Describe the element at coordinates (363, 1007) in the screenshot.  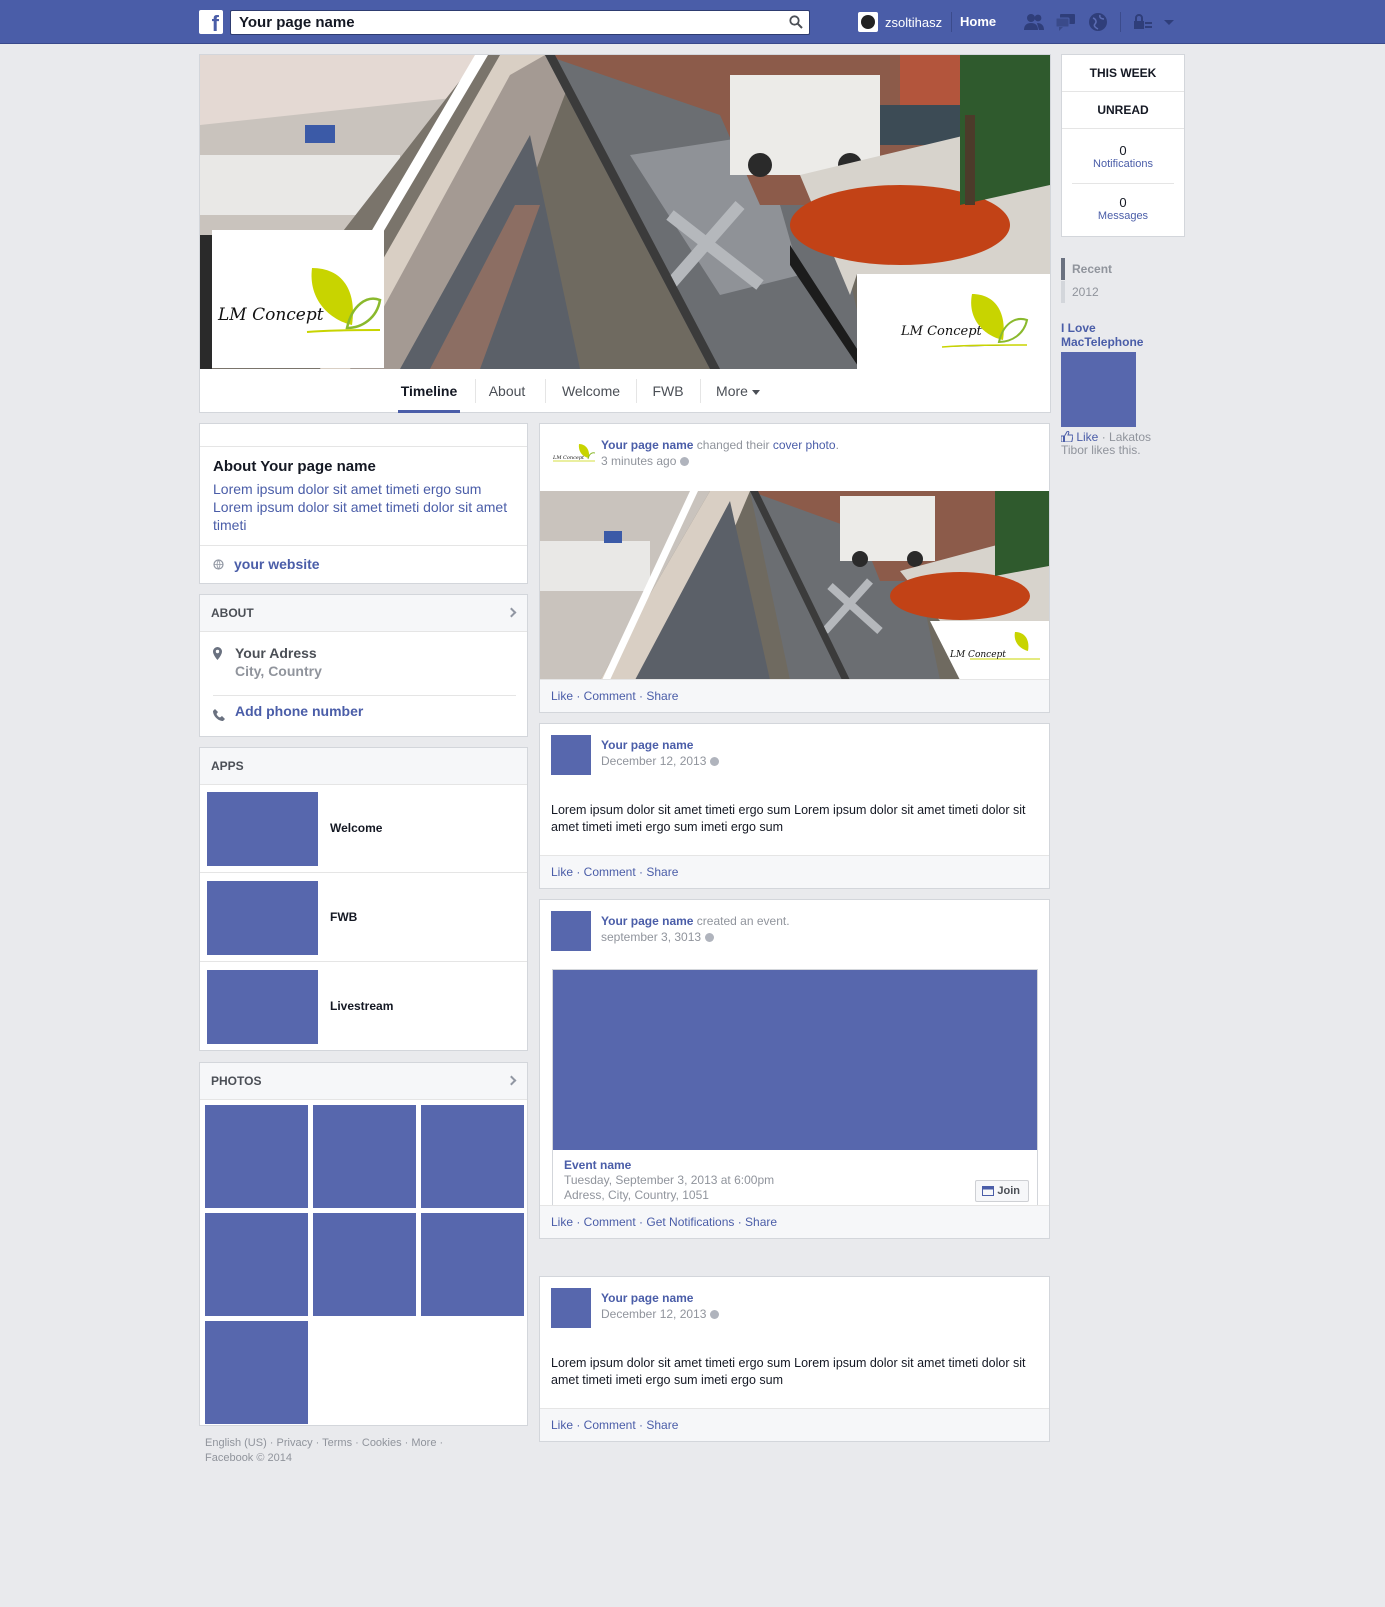
I see `app-item-livestream: Livestream` at that location.